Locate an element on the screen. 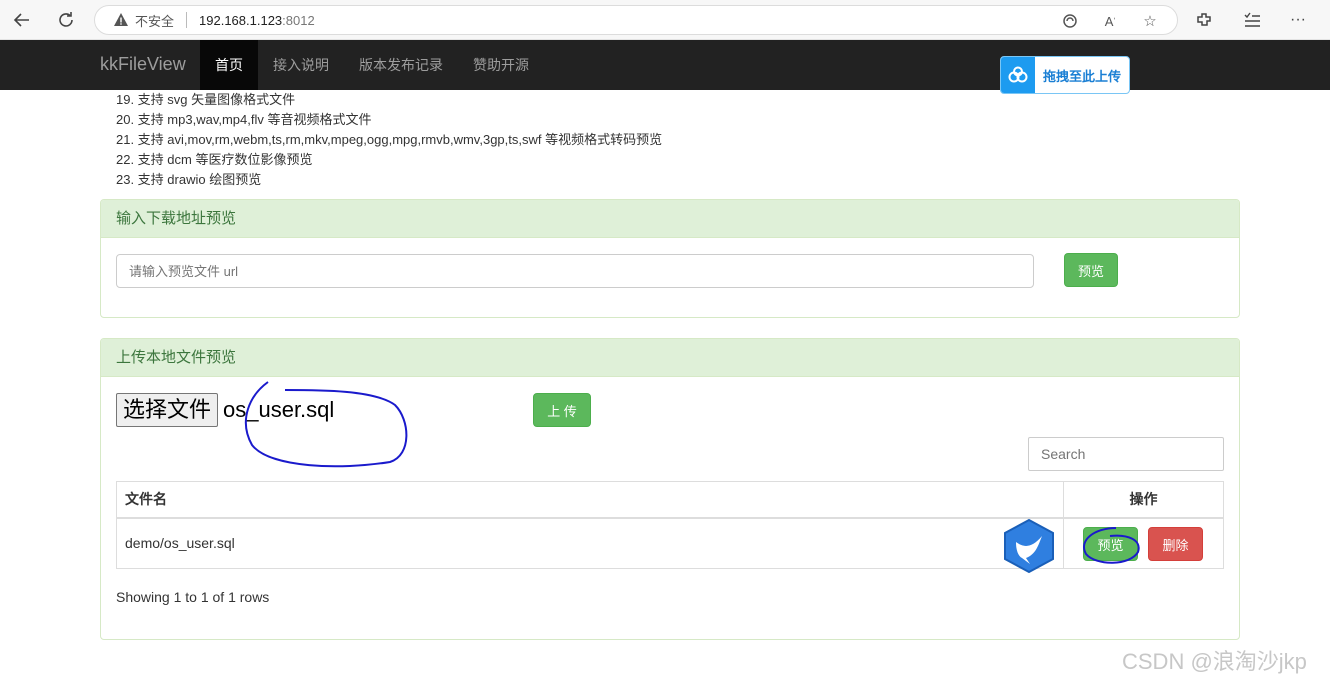  extensions-icon is located at coordinates (1204, 20).